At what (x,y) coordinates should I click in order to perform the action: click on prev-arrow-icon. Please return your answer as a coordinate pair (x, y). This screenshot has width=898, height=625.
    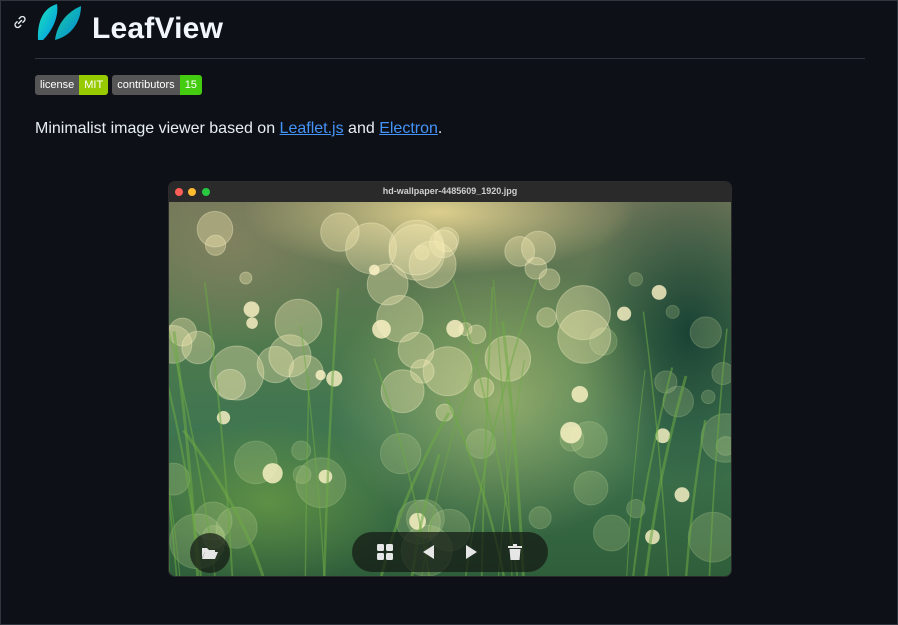
    Looking at the image, I should click on (429, 552).